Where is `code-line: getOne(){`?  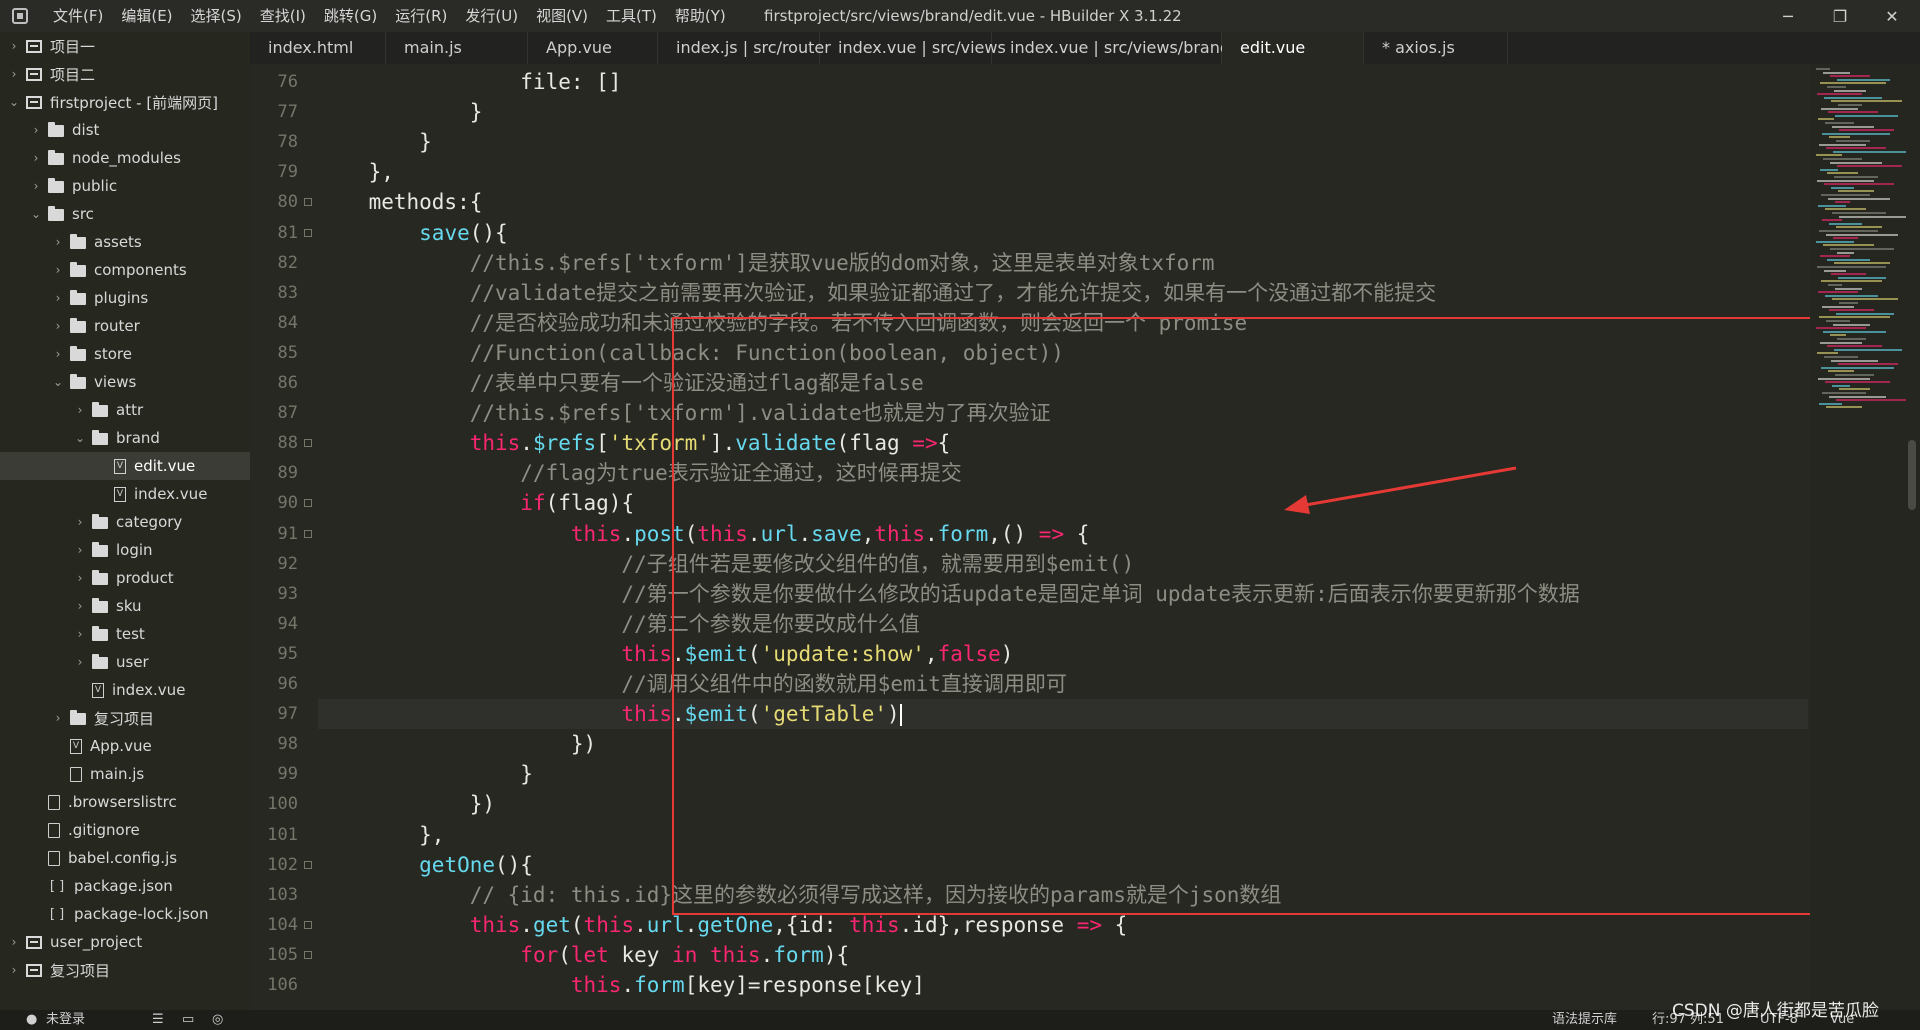 code-line: getOne(){ is located at coordinates (425, 865).